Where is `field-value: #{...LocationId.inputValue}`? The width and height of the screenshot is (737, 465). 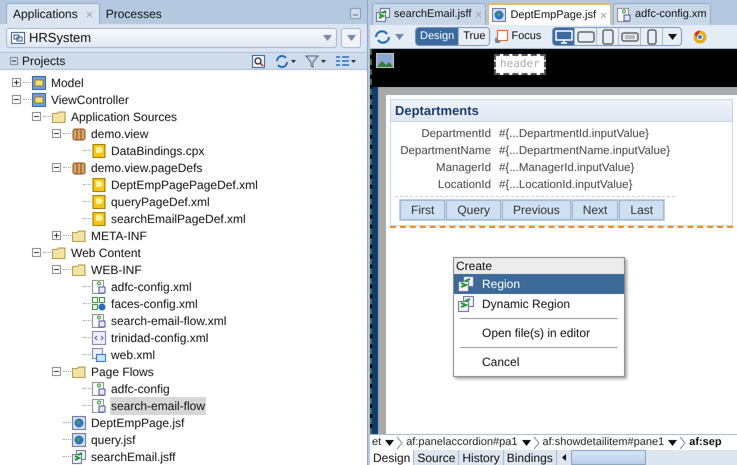 field-value: #{...LocationId.inputValue} is located at coordinates (565, 185).